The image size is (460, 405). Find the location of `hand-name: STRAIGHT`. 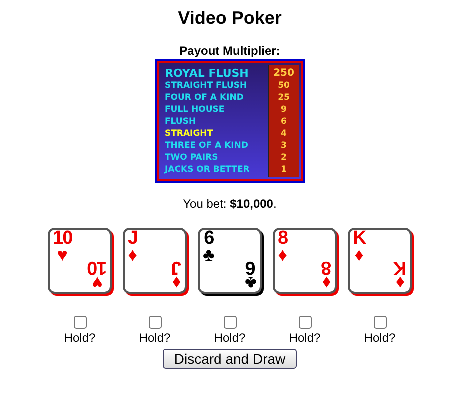

hand-name: STRAIGHT is located at coordinates (189, 134).